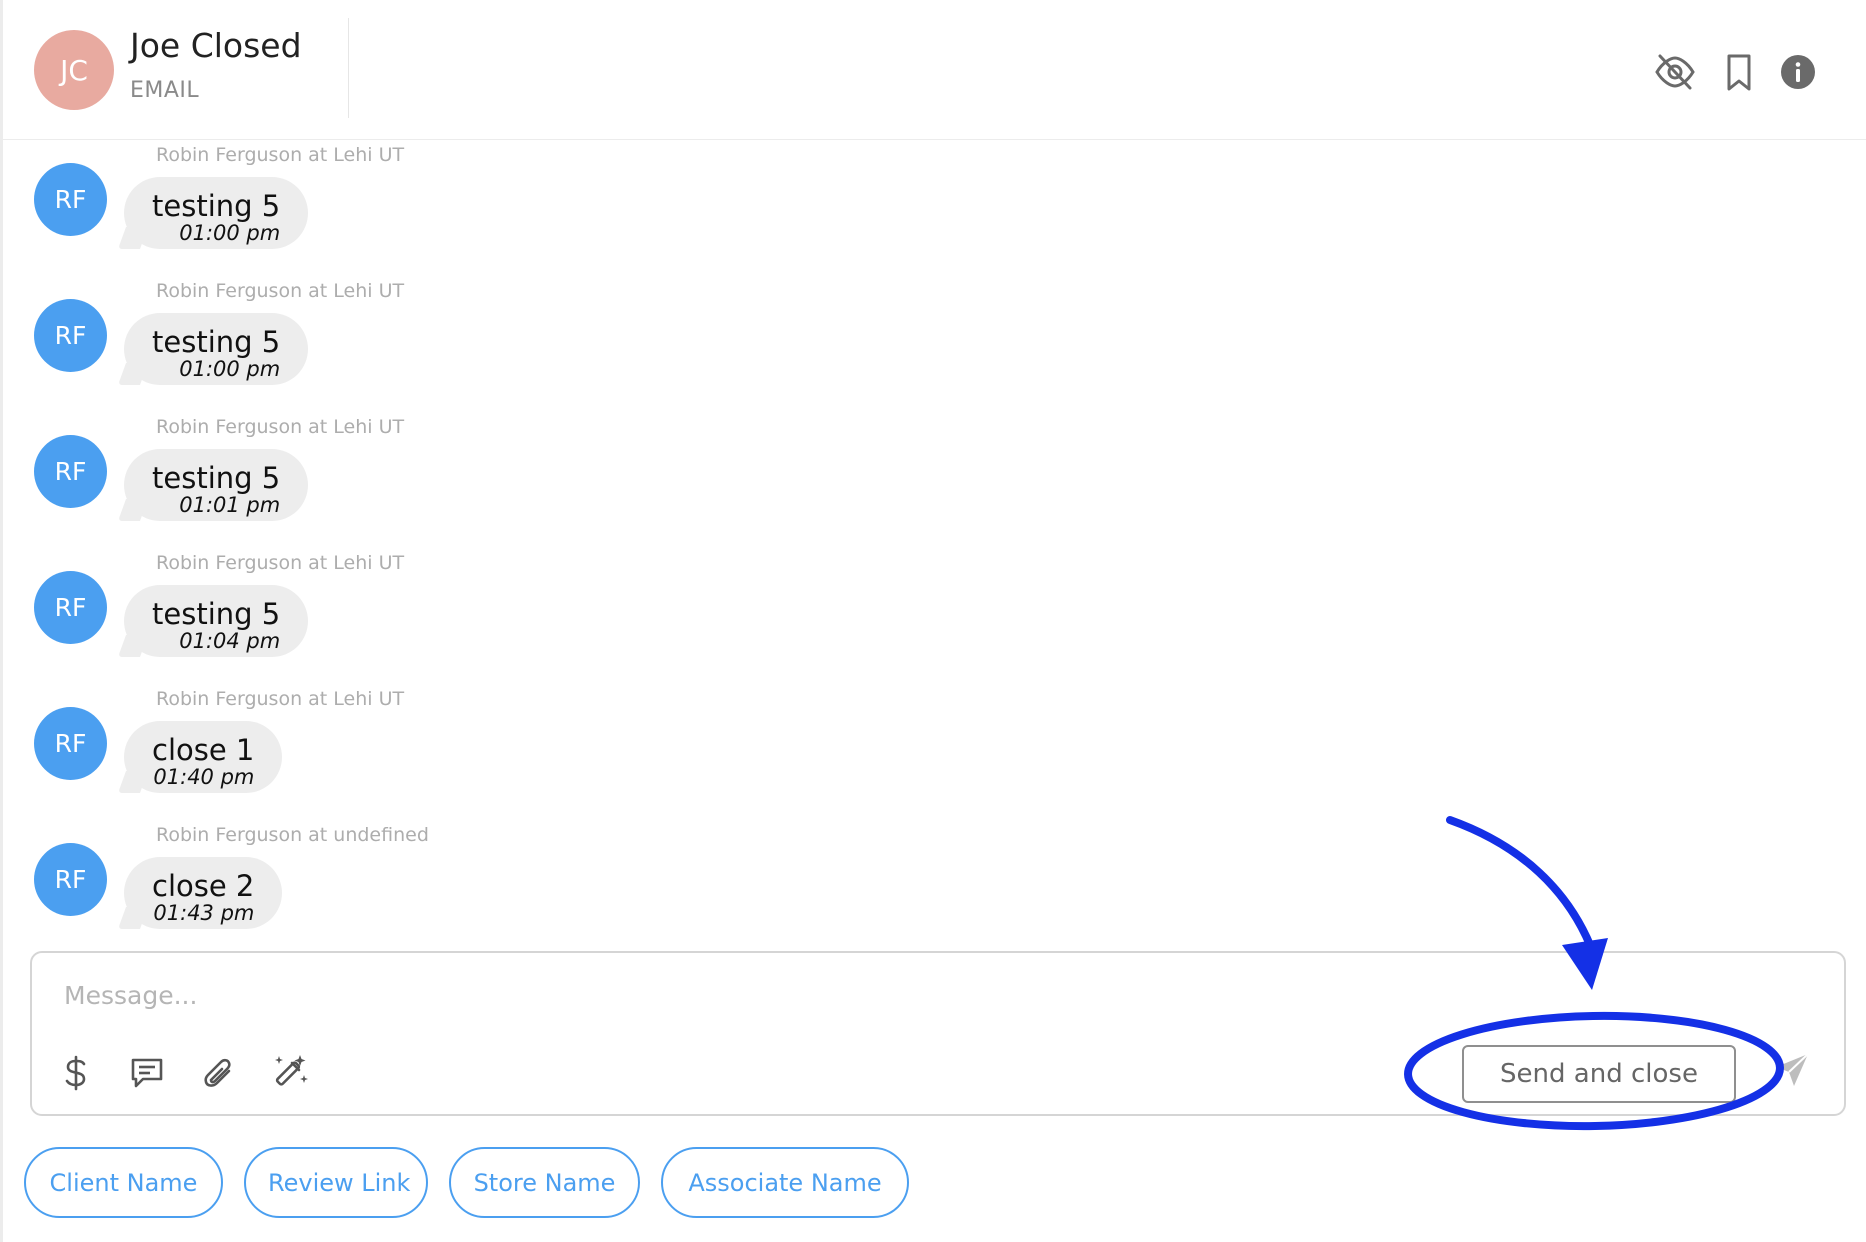  Describe the element at coordinates (204, 913) in the screenshot. I see `message-time: 01:43 pm` at that location.